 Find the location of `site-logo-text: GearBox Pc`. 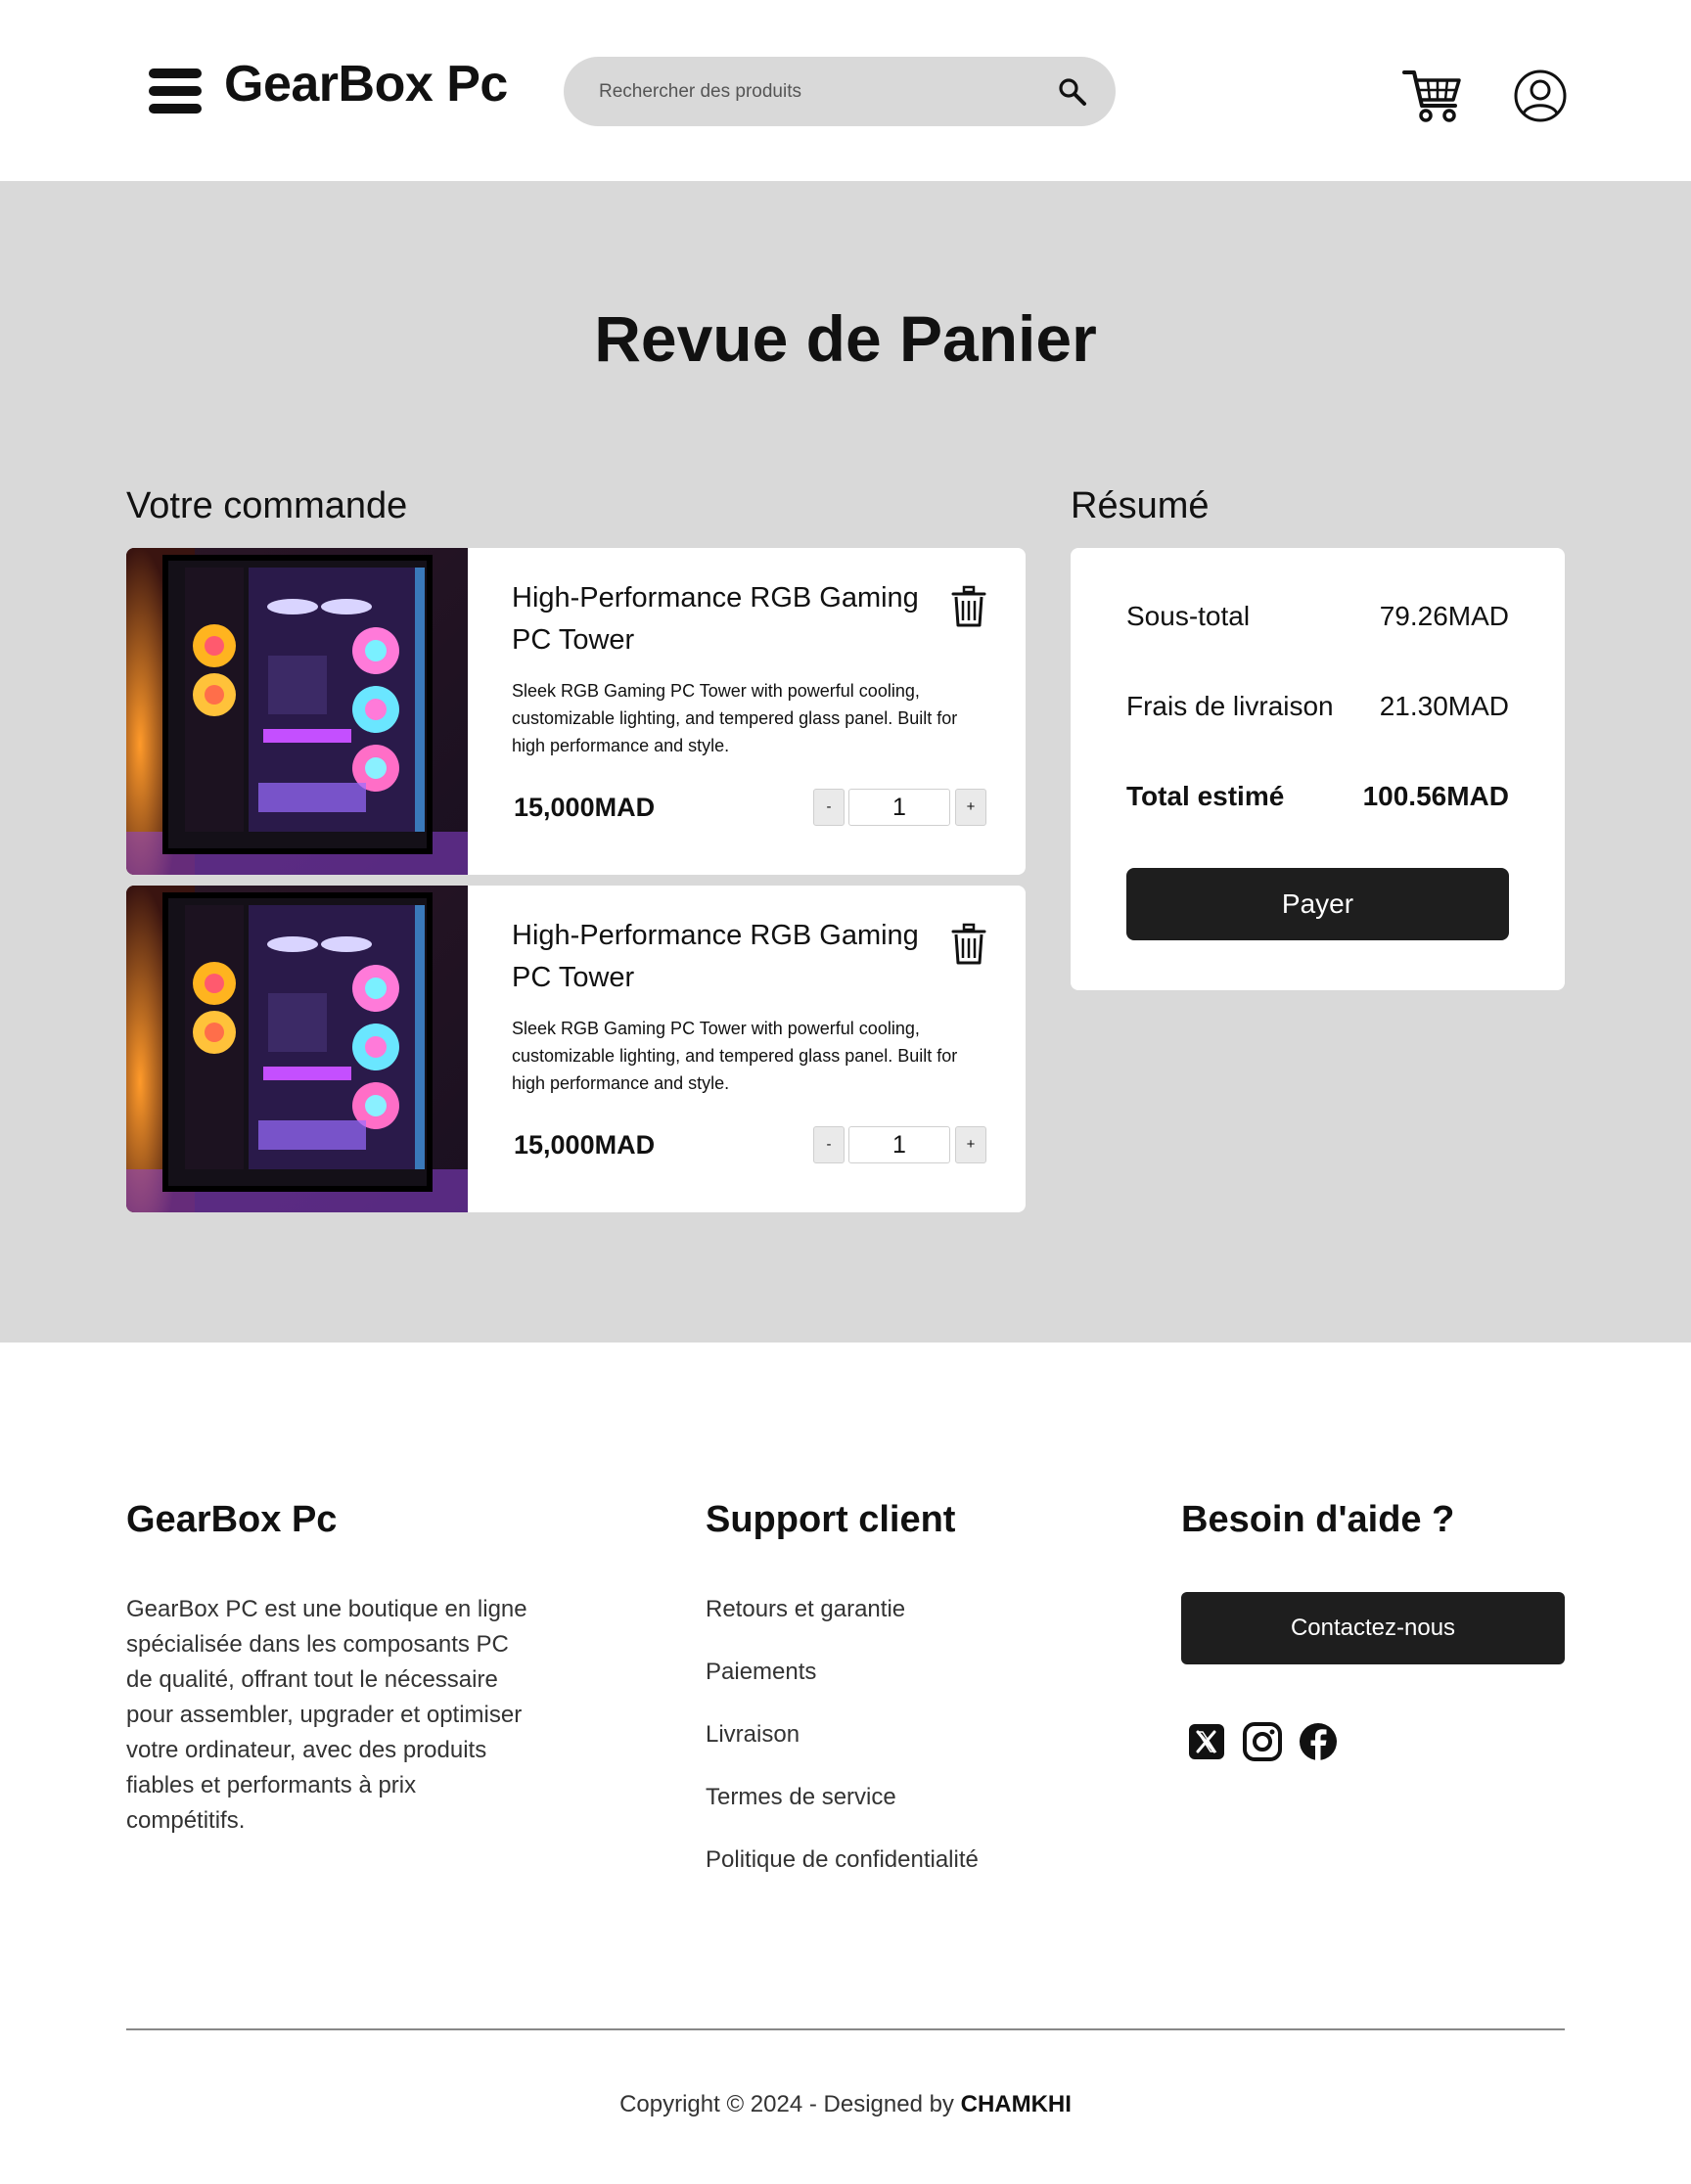

site-logo-text: GearBox Pc is located at coordinates (366, 84).